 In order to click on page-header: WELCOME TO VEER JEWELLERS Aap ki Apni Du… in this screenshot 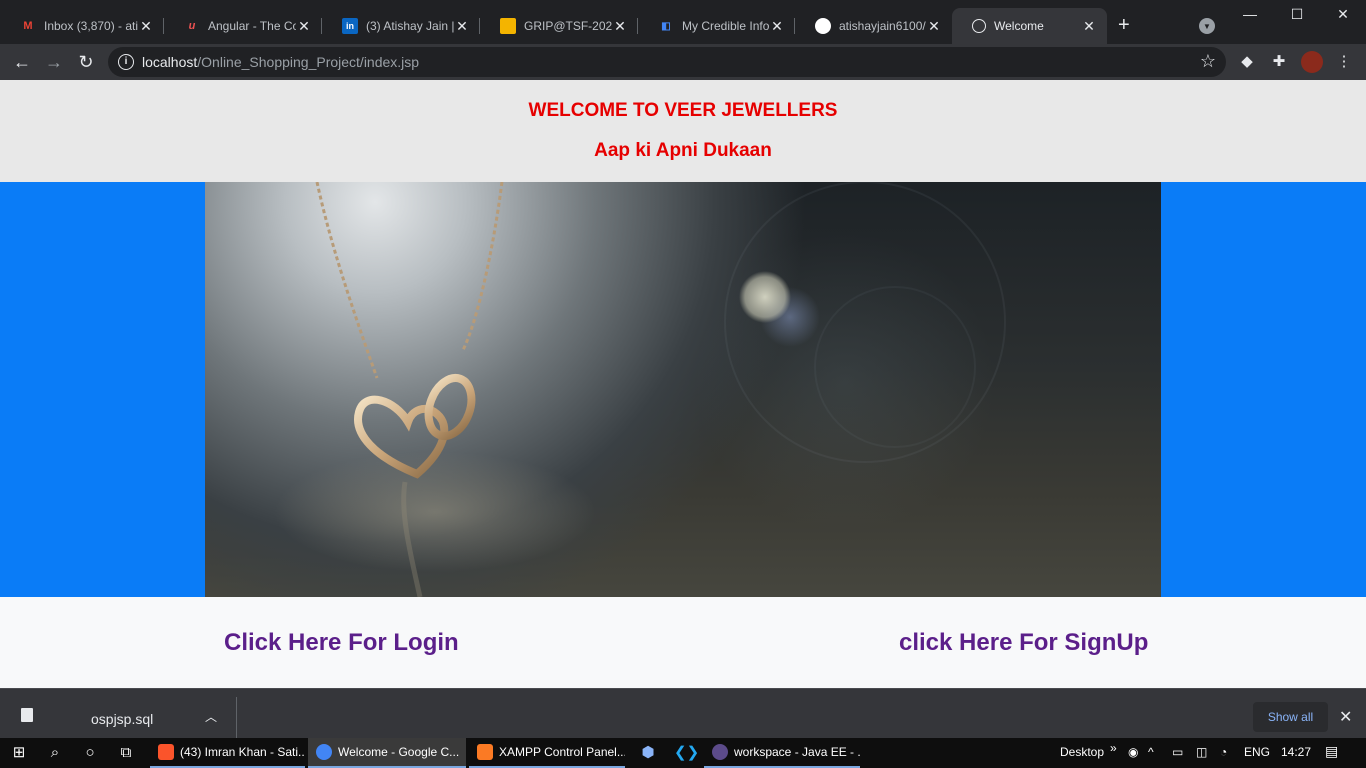, I will do `click(683, 131)`.